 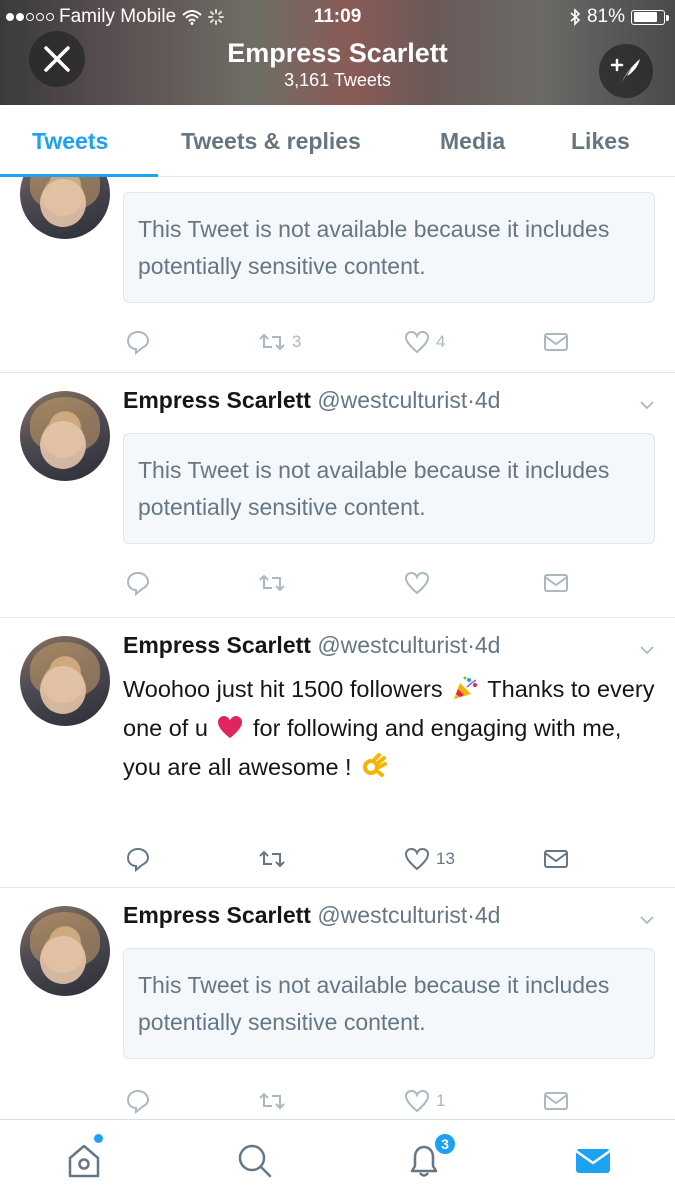 What do you see at coordinates (575, 17) in the screenshot?
I see `bluetooth-icon` at bounding box center [575, 17].